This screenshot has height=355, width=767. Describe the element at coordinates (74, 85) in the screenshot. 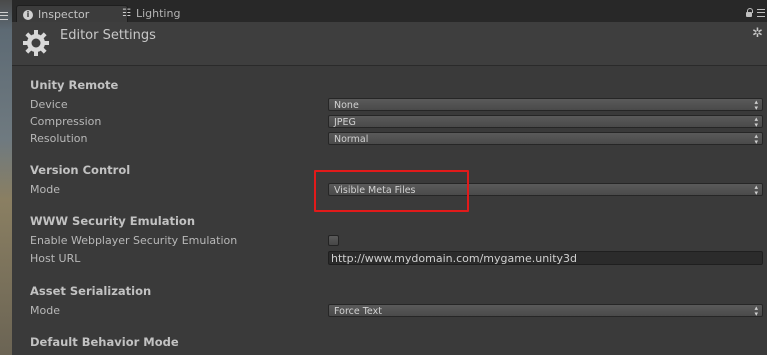

I see `section-title-unity-remote: Unity Remote` at that location.